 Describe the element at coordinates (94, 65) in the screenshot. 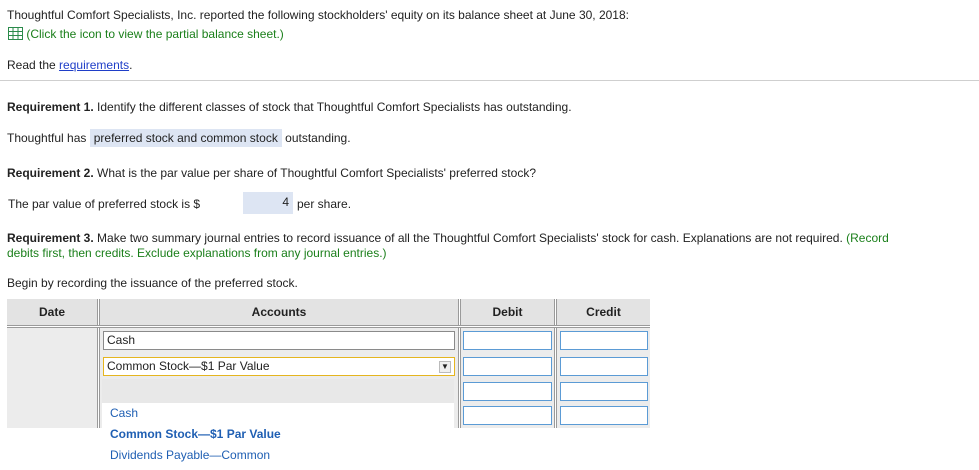

I see `requirements-link: requirements` at that location.